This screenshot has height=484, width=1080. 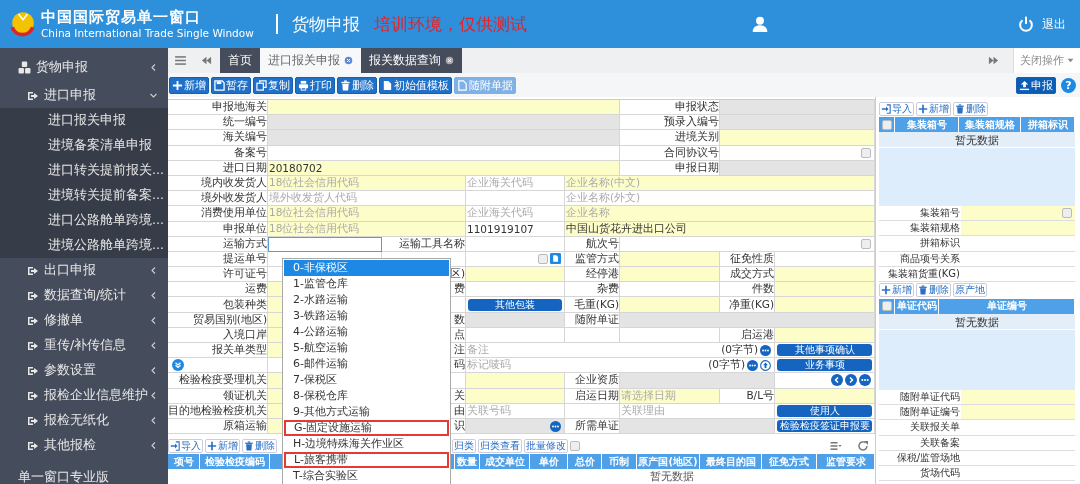 I want to click on dropdown-option: H-边境特殊海关作业区, so click(x=366, y=444).